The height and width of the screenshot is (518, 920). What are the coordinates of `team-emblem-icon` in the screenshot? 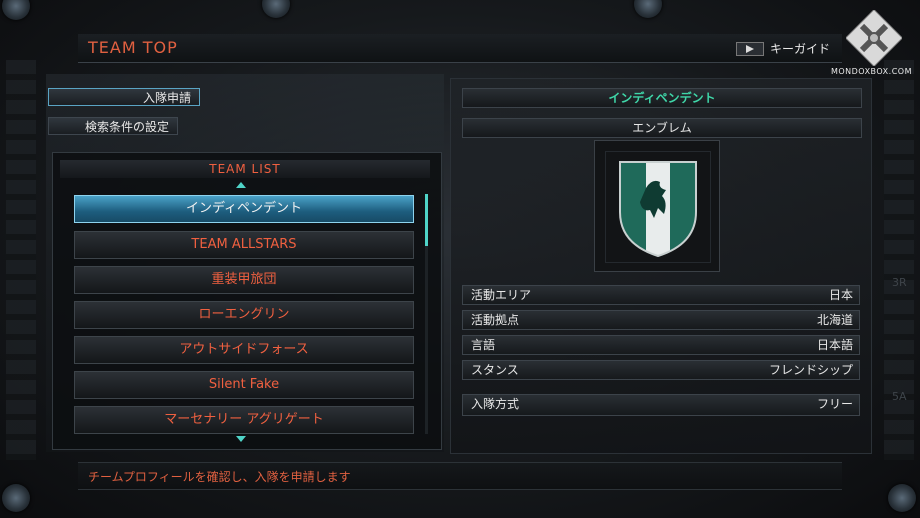 It's located at (658, 209).